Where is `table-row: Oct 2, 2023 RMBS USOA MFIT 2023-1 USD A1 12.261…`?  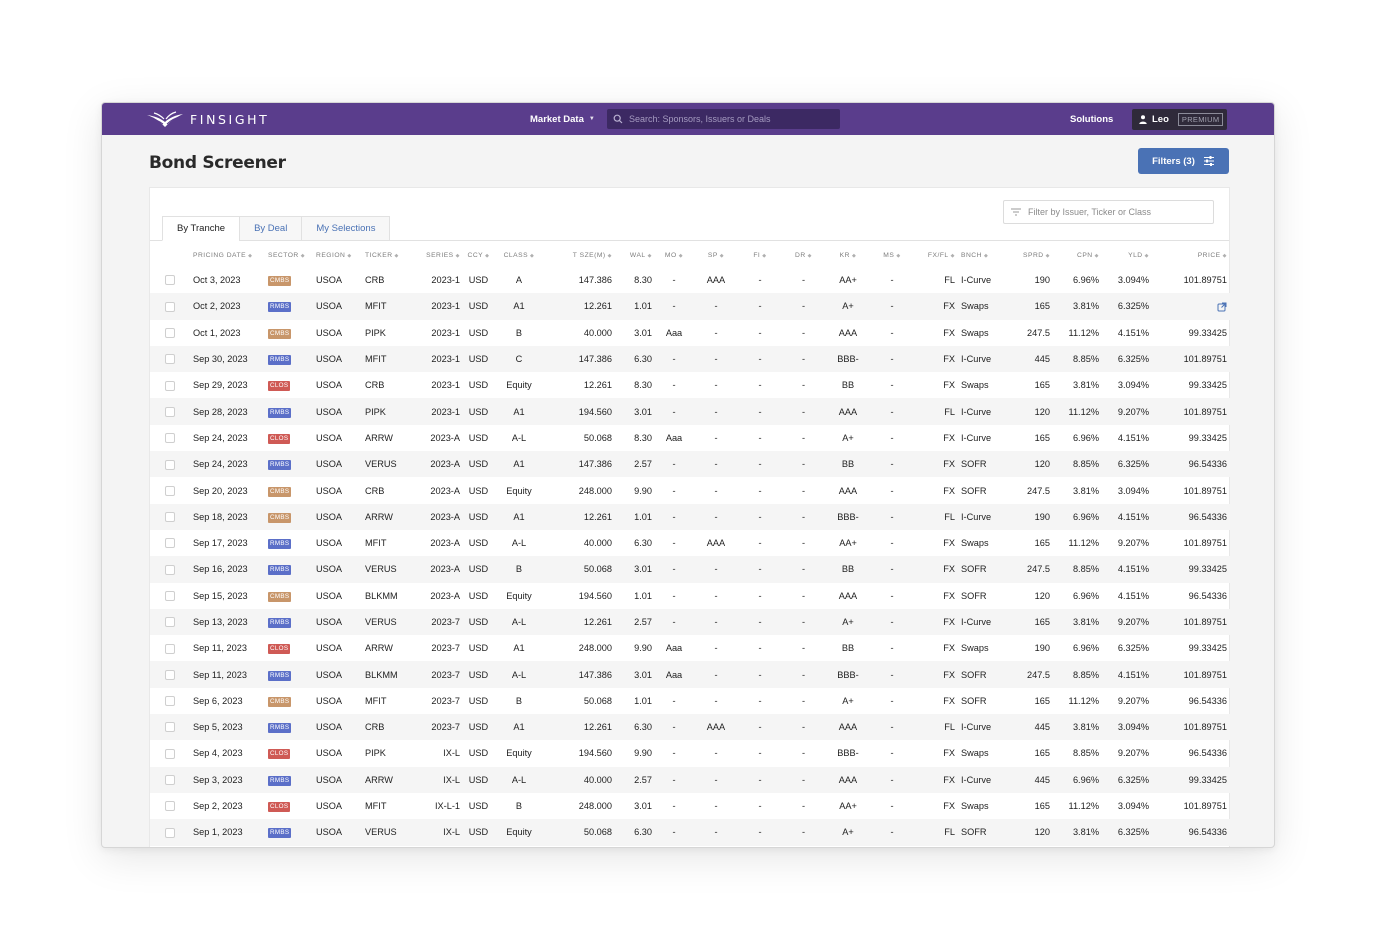 table-row: Oct 2, 2023 RMBS USOA MFIT 2023-1 USD A1 12.261… is located at coordinates (690, 306).